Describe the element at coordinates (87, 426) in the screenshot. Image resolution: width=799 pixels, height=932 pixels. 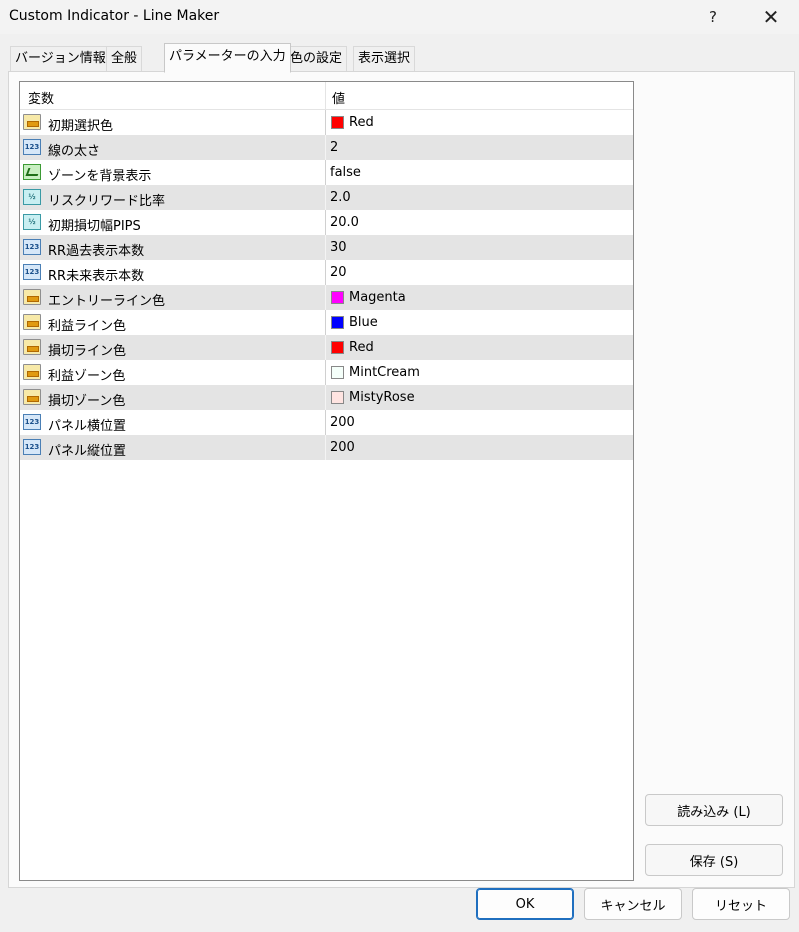
I see `parameter-name: パネル横位置` at that location.